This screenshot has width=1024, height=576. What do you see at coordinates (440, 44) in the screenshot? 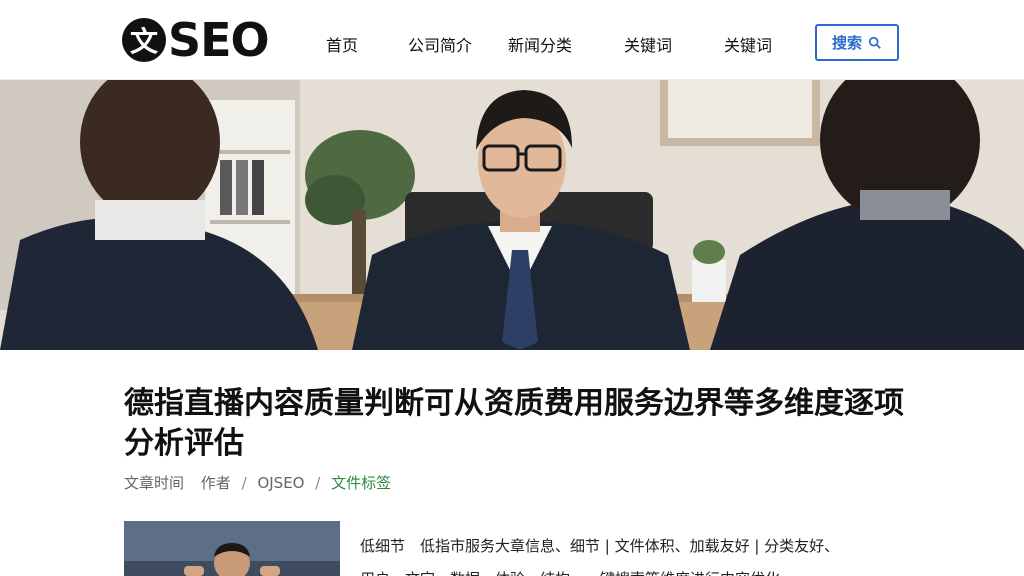
I see `nav-company: 公司简介` at bounding box center [440, 44].